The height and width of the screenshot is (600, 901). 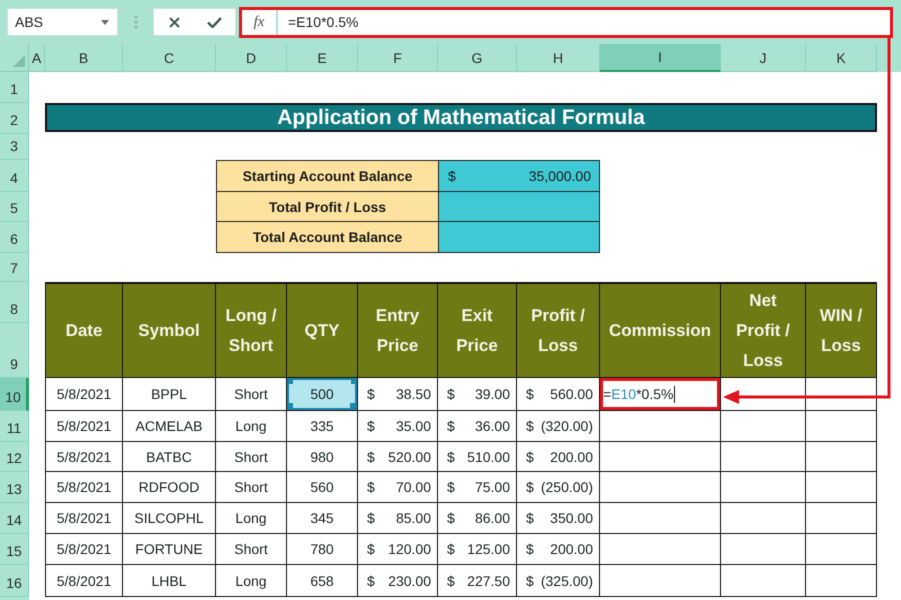 What do you see at coordinates (492, 426) in the screenshot?
I see `amount-text: 36.00` at bounding box center [492, 426].